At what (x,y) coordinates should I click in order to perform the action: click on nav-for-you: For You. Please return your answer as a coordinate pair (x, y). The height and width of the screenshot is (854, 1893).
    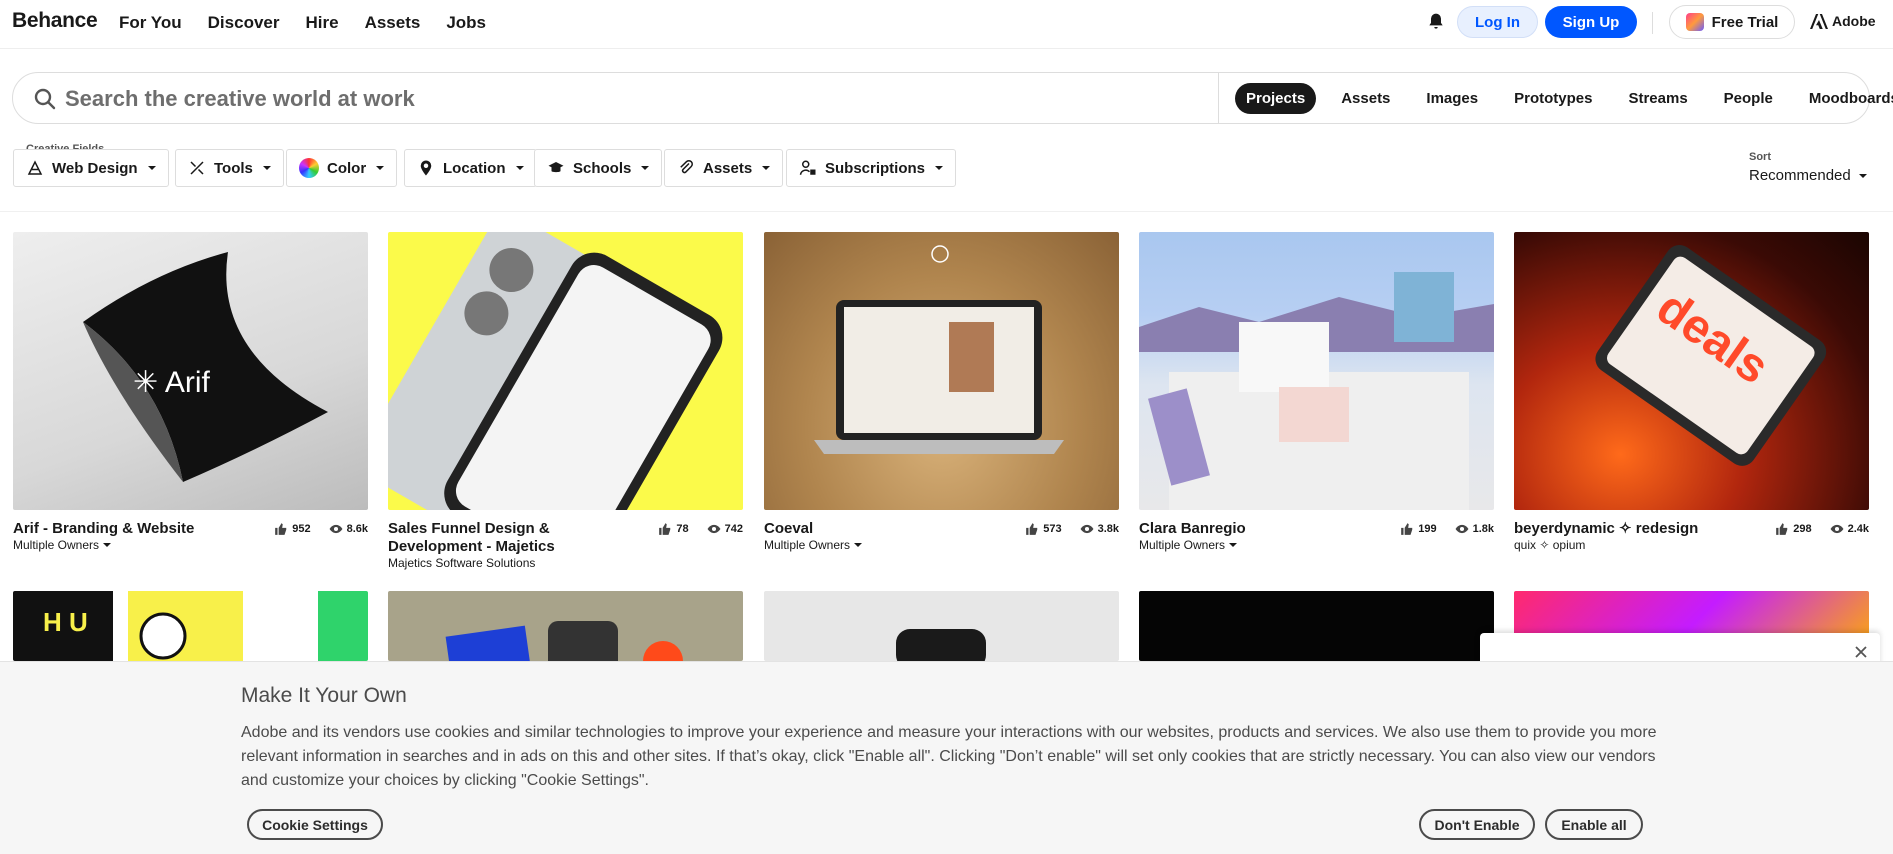
    Looking at the image, I should click on (150, 23).